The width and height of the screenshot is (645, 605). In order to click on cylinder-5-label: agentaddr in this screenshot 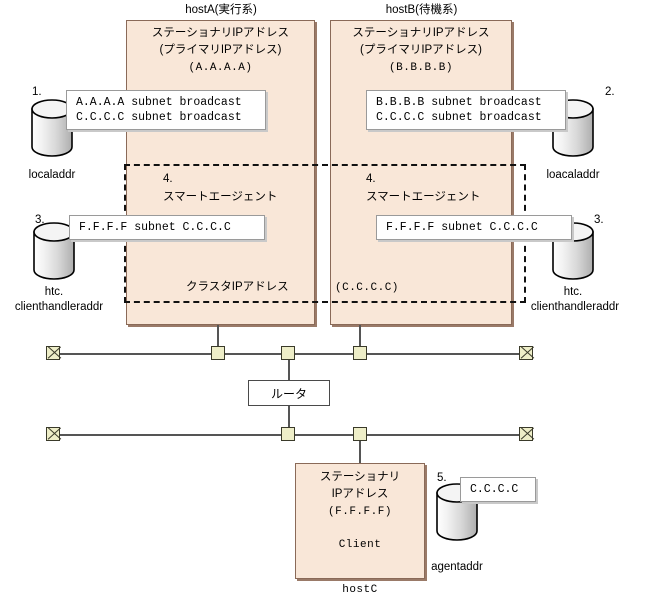, I will do `click(457, 567)`.